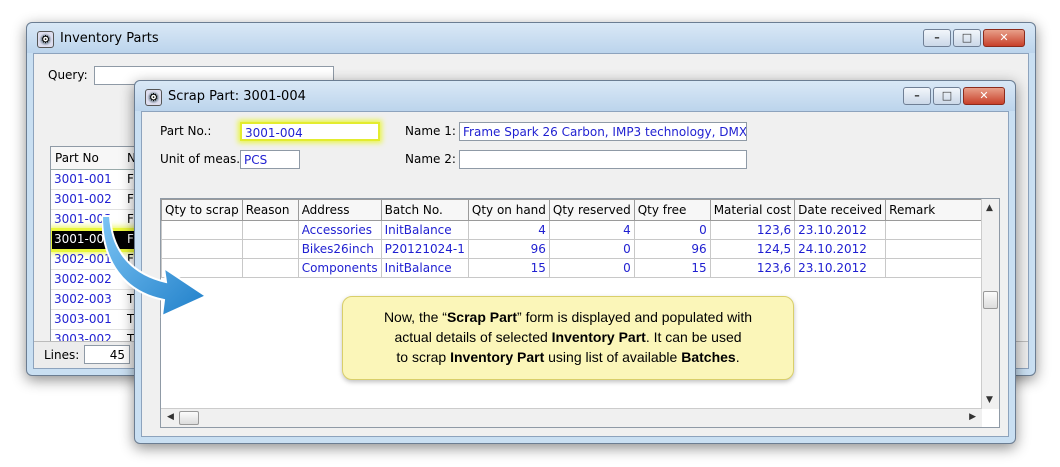  Describe the element at coordinates (339, 249) in the screenshot. I see `address-cell: Bikes26inch` at that location.